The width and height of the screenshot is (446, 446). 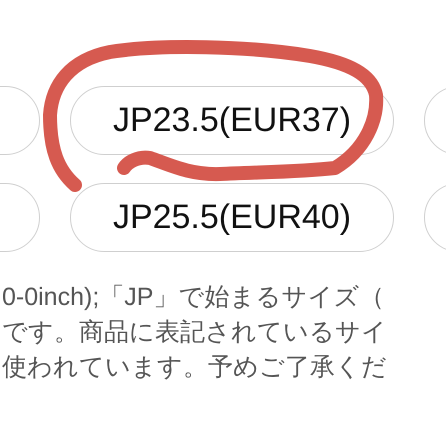 What do you see at coordinates (193, 297) in the screenshot?
I see `note-text: 0-0inch);「JP」で始まるサイズ（` at bounding box center [193, 297].